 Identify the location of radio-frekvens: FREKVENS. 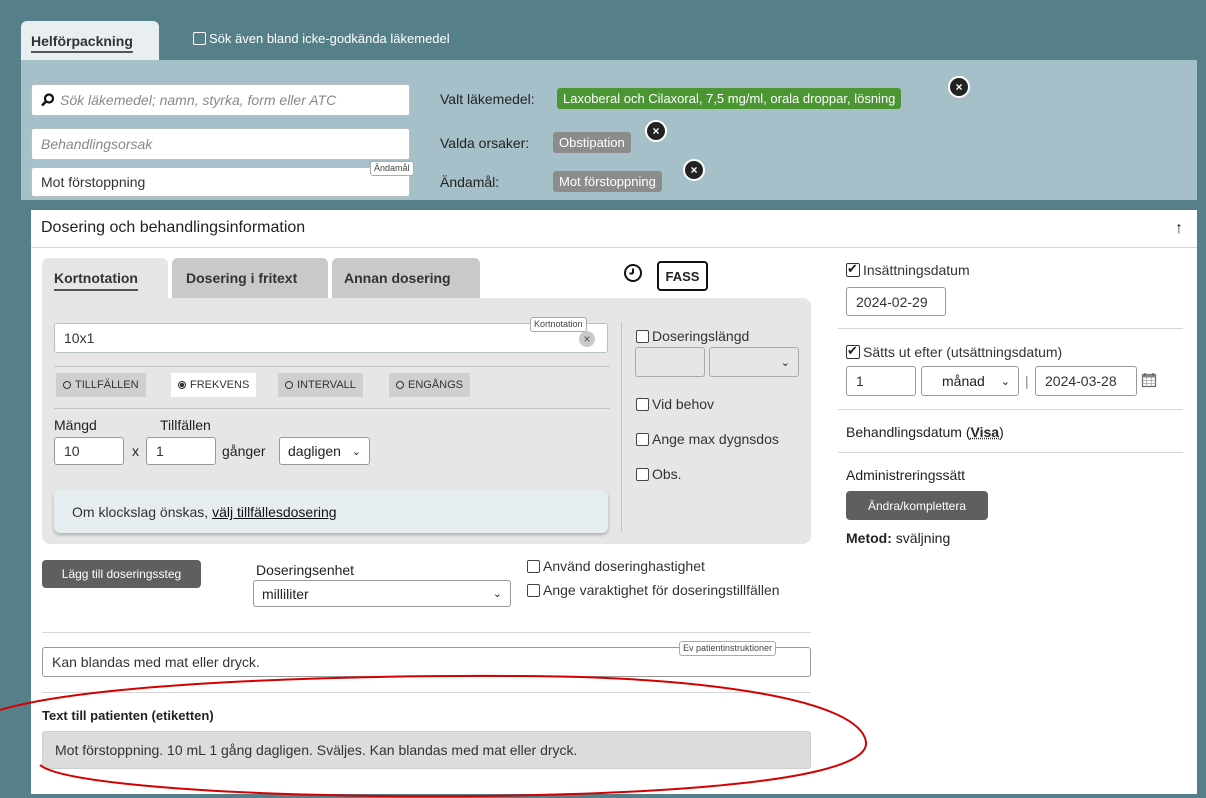
(214, 385).